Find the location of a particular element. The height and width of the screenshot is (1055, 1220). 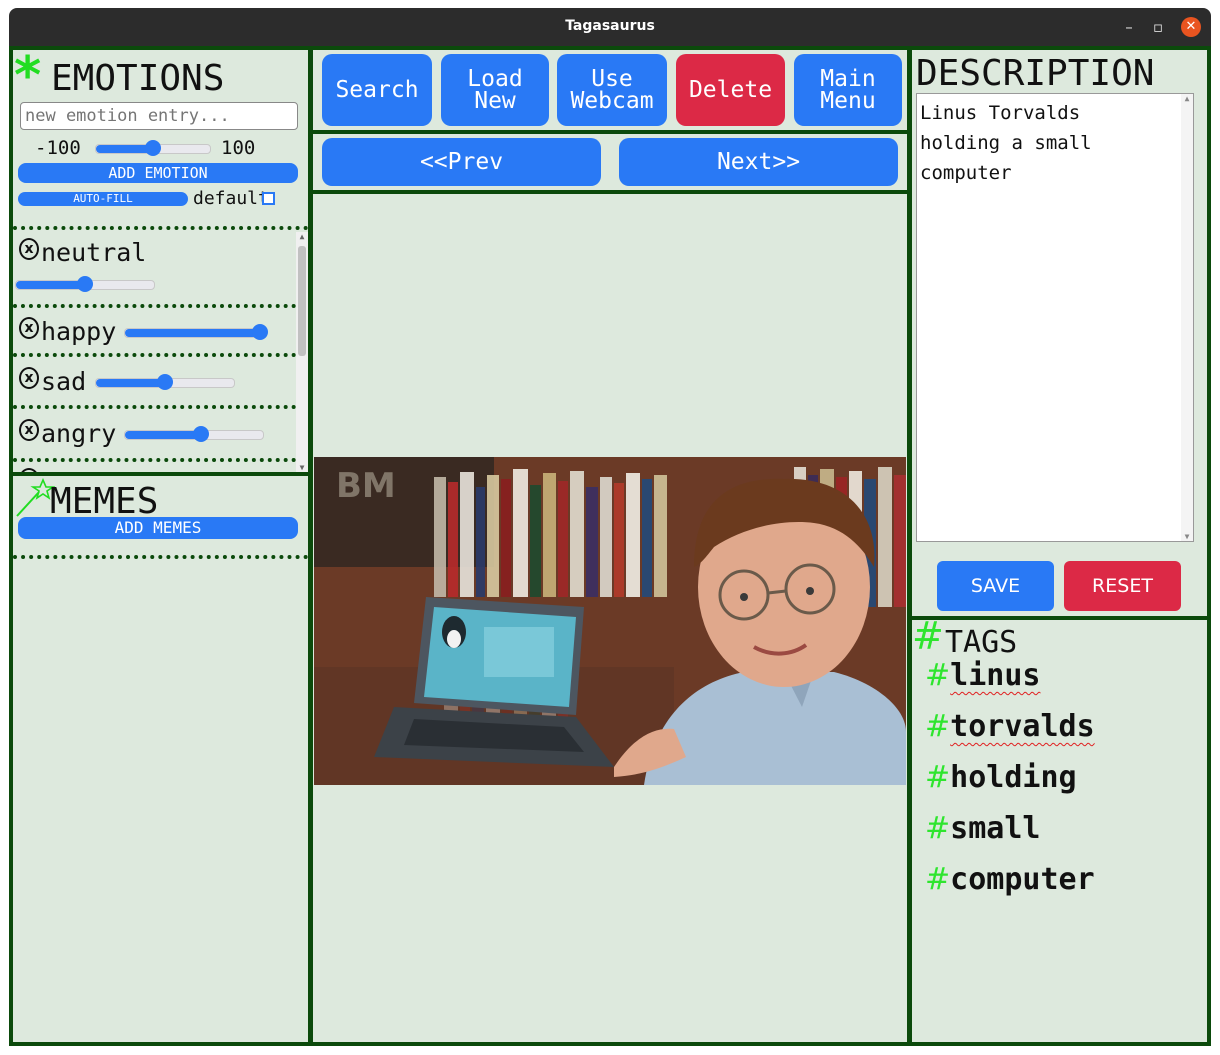

load-new-button: Load New is located at coordinates (495, 90).